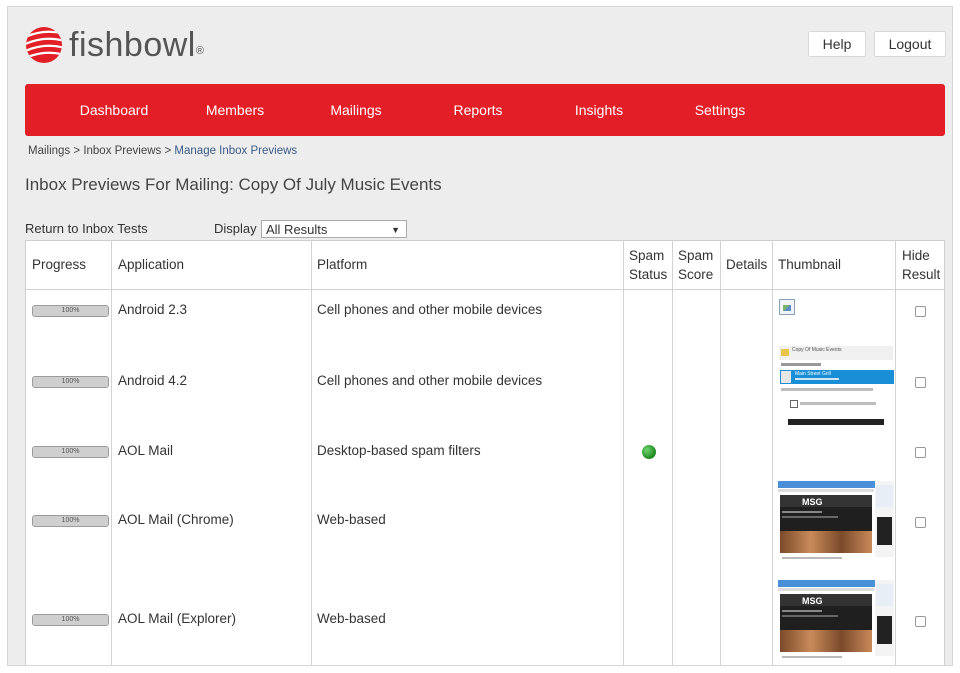  I want to click on header-hide-line2: Result, so click(921, 274).